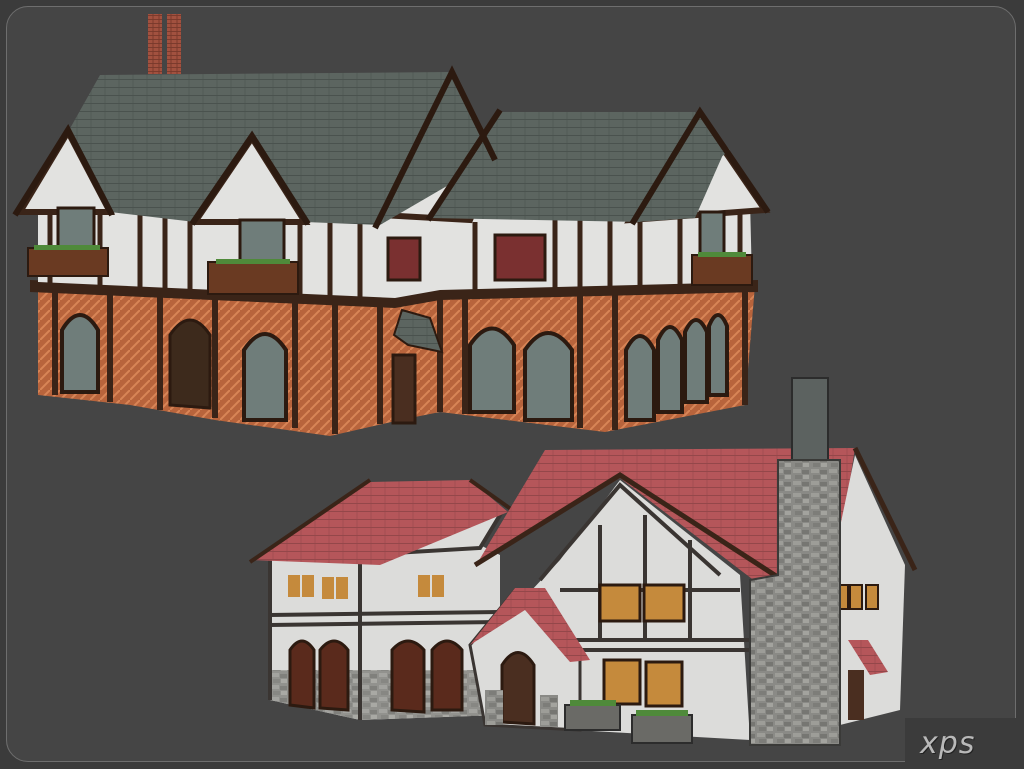 This screenshot has width=1024, height=769. Describe the element at coordinates (810, 419) in the screenshot. I see `chimney-top` at that location.